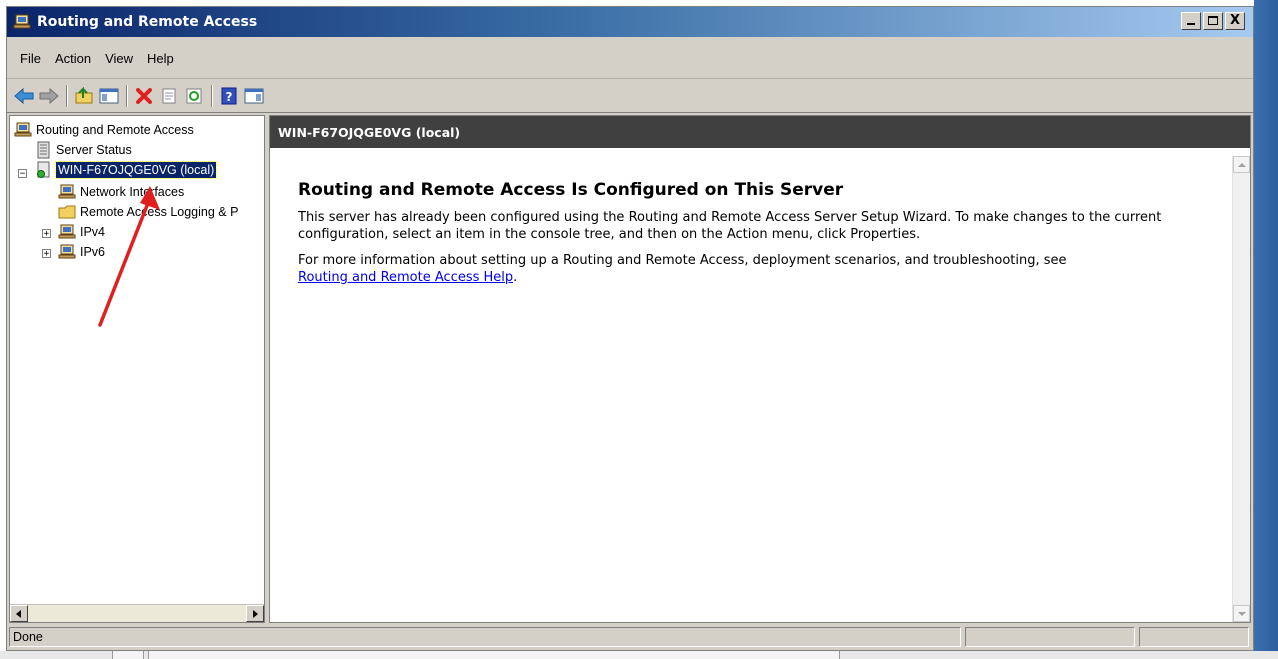  I want to click on network-interfaces-icon, so click(67, 191).